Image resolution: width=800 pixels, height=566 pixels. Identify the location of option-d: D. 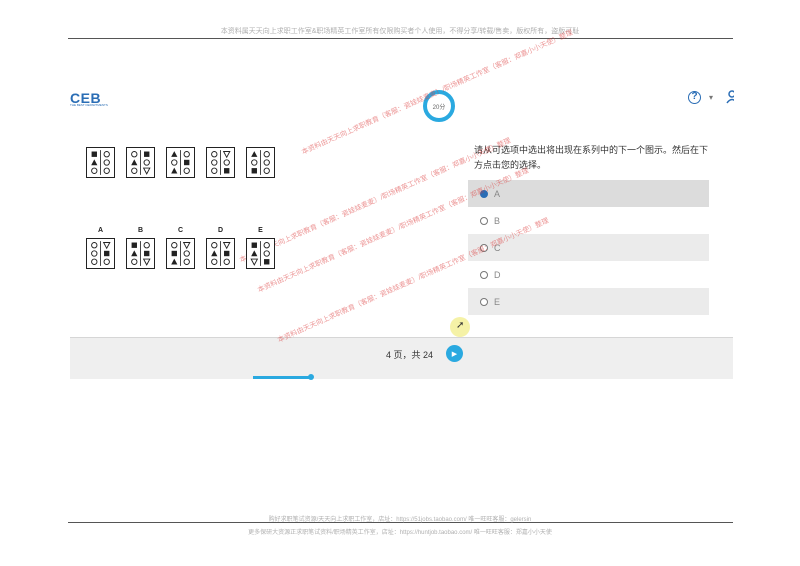
(588, 274).